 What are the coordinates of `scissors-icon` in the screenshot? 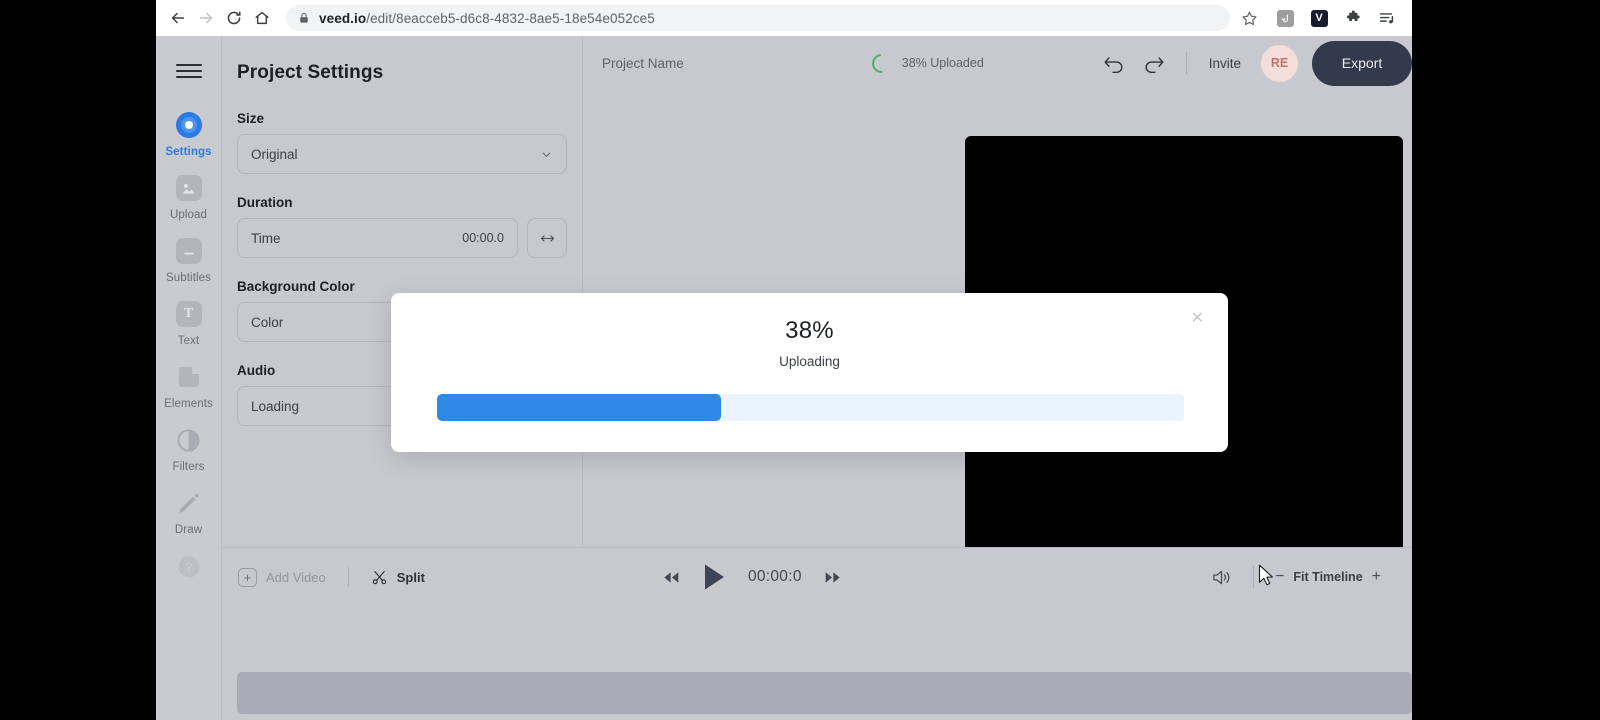 It's located at (379, 577).